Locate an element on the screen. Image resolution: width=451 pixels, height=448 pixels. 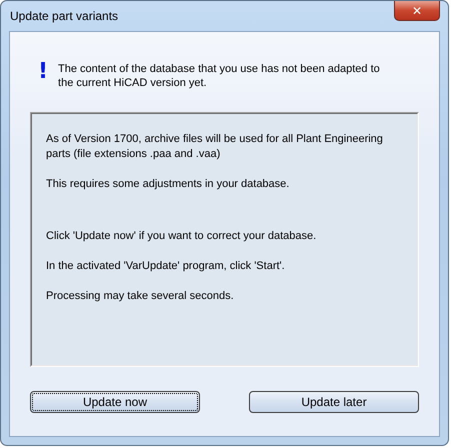
details-text: Processing may take several seconds. is located at coordinates (140, 296).